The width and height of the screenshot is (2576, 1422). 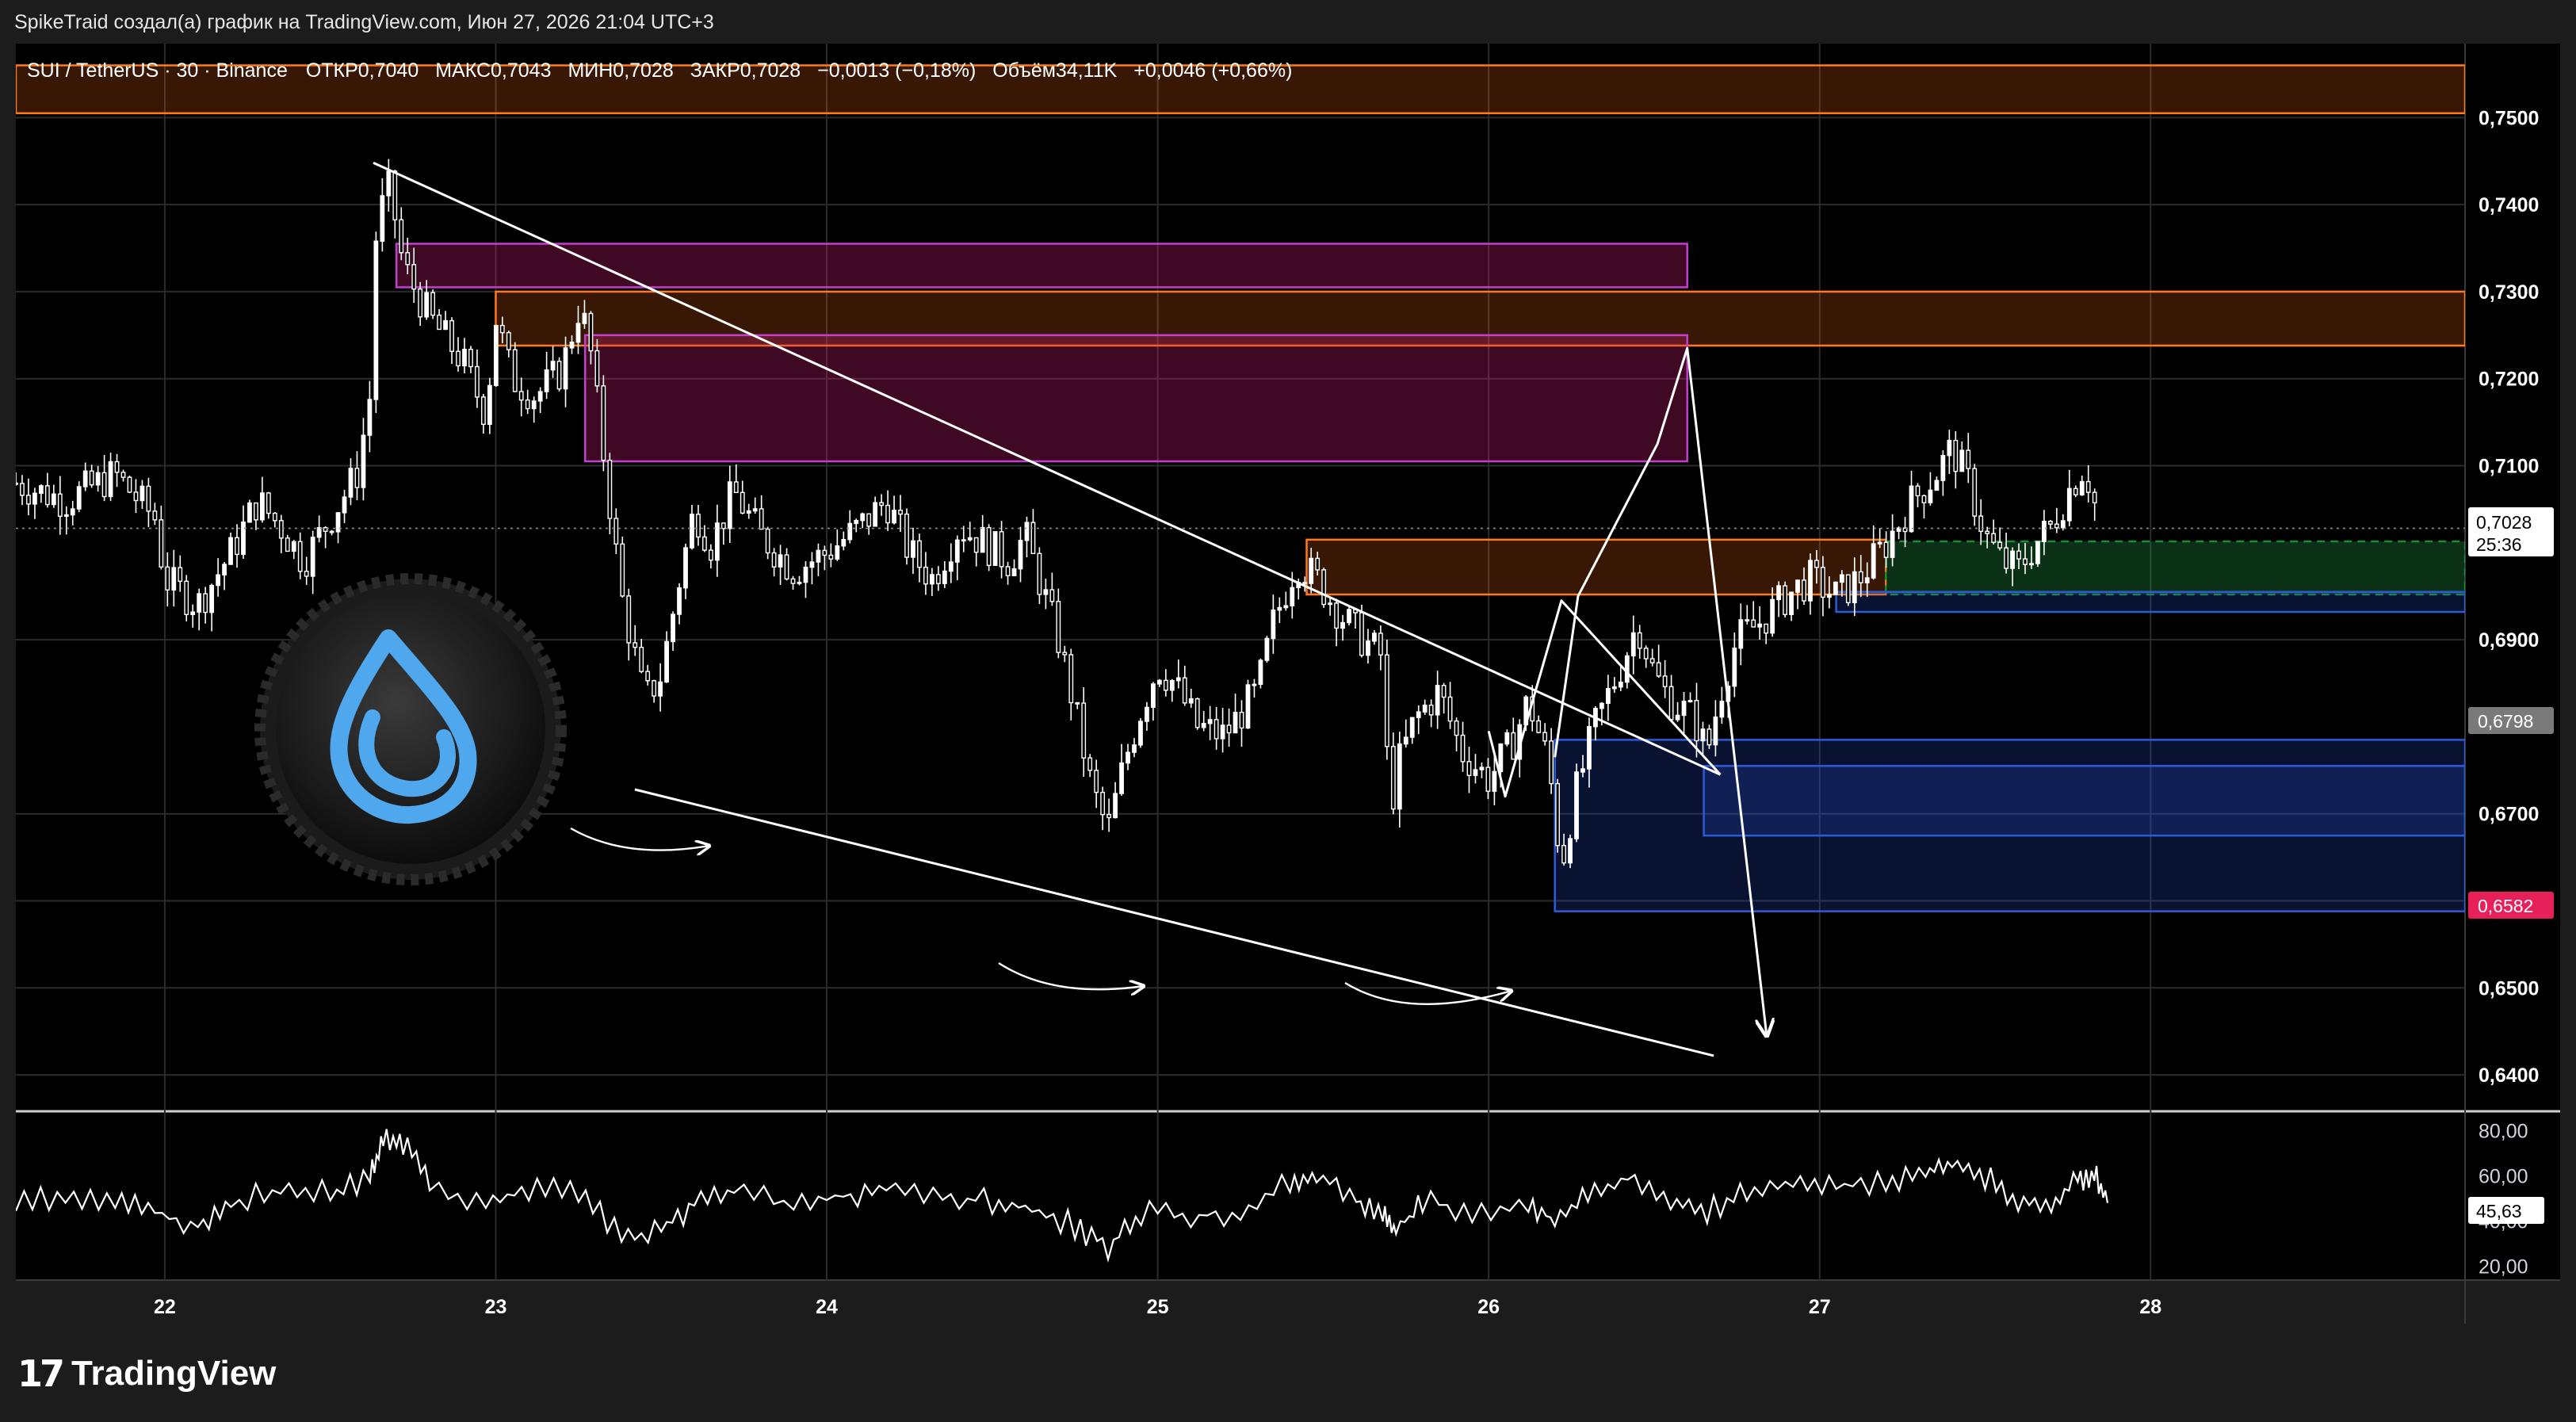 What do you see at coordinates (1157, 1307) in the screenshot?
I see `time-axis: 22 23 24 25 26 27 28` at bounding box center [1157, 1307].